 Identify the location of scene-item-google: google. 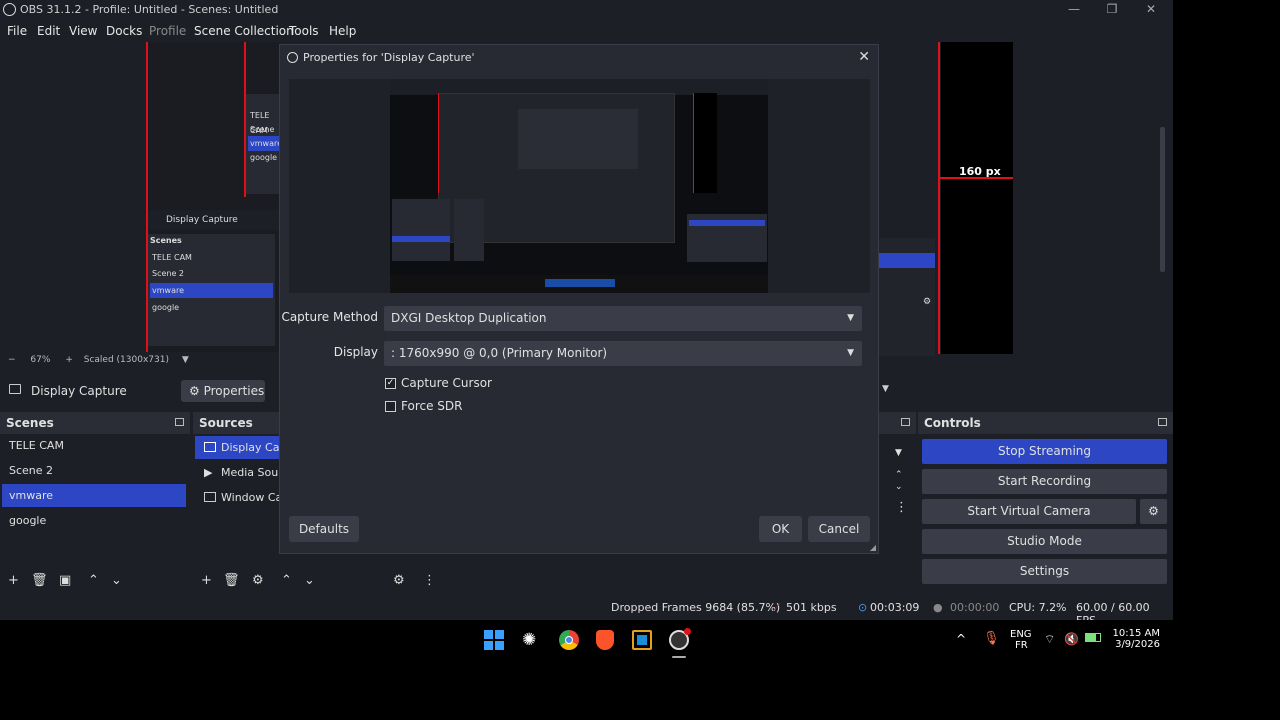
(94, 520).